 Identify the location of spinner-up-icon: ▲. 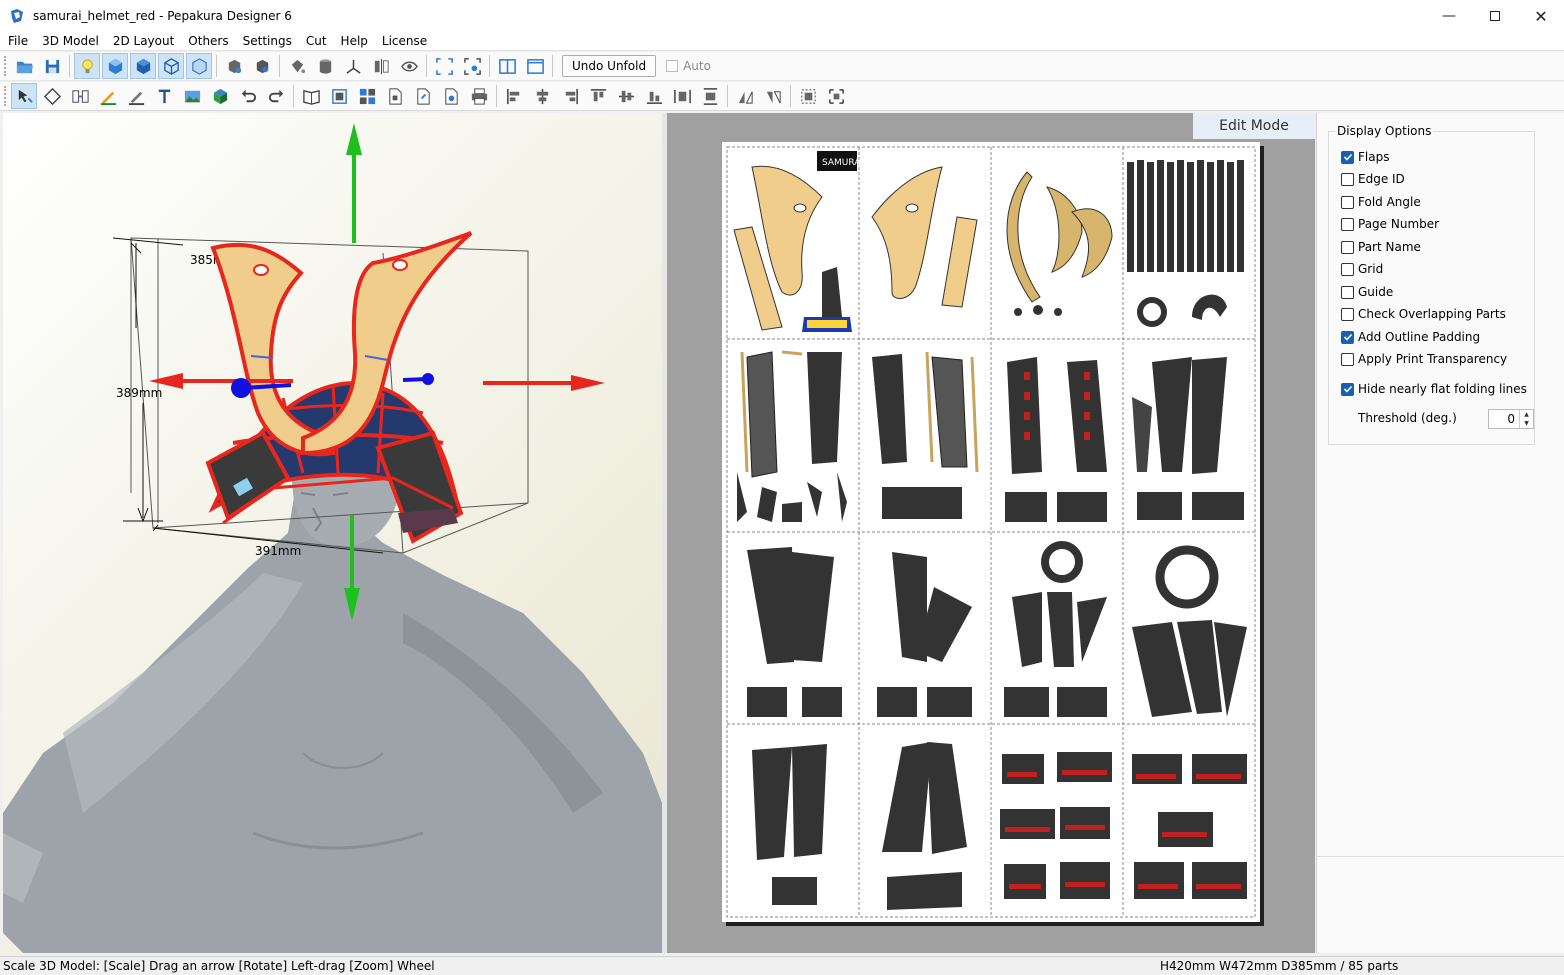
(1526, 414).